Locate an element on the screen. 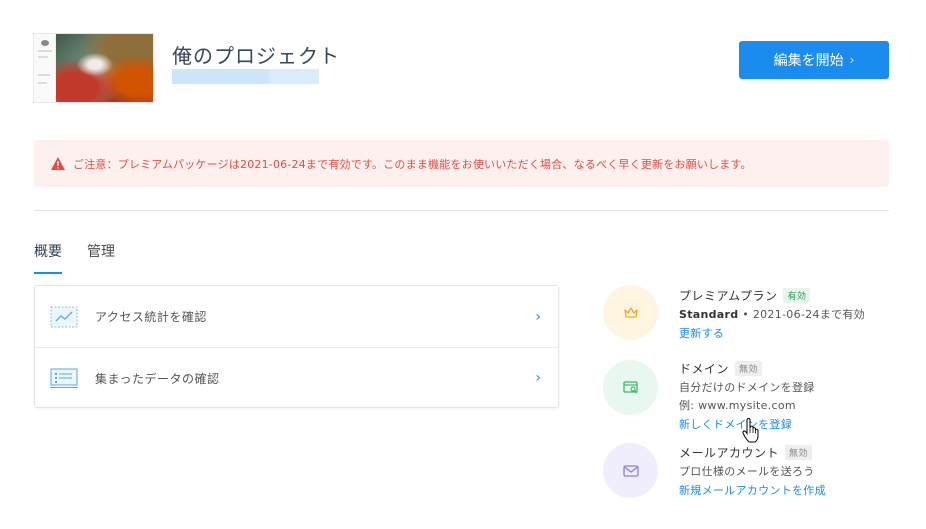 The width and height of the screenshot is (926, 529). domain-icon is located at coordinates (630, 387).